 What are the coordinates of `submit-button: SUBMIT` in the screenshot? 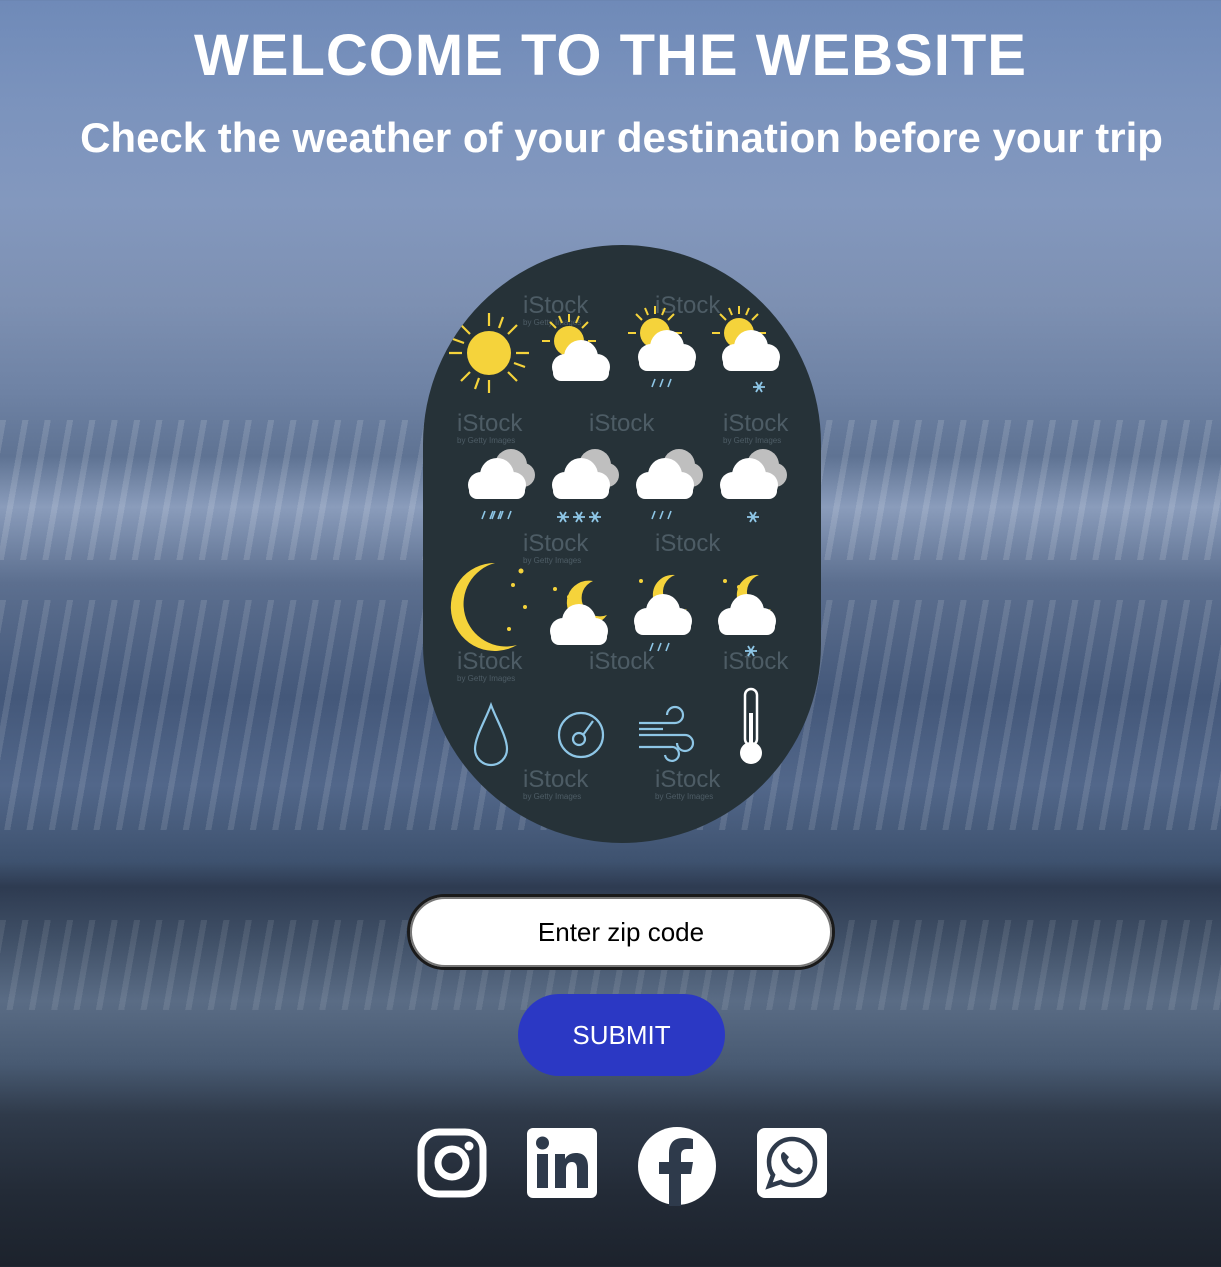 It's located at (621, 1035).